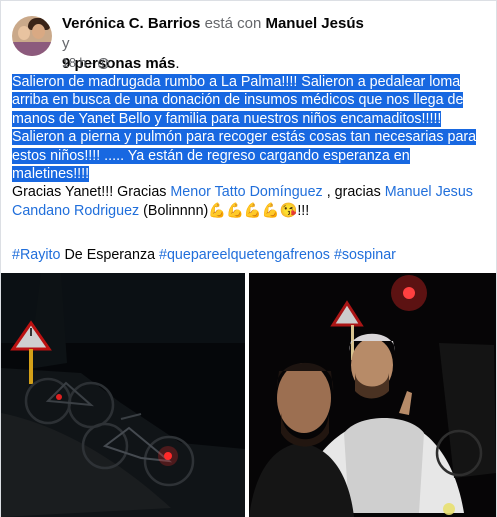  Describe the element at coordinates (314, 23) in the screenshot. I see `tagged-person: Manuel Jesús` at that location.